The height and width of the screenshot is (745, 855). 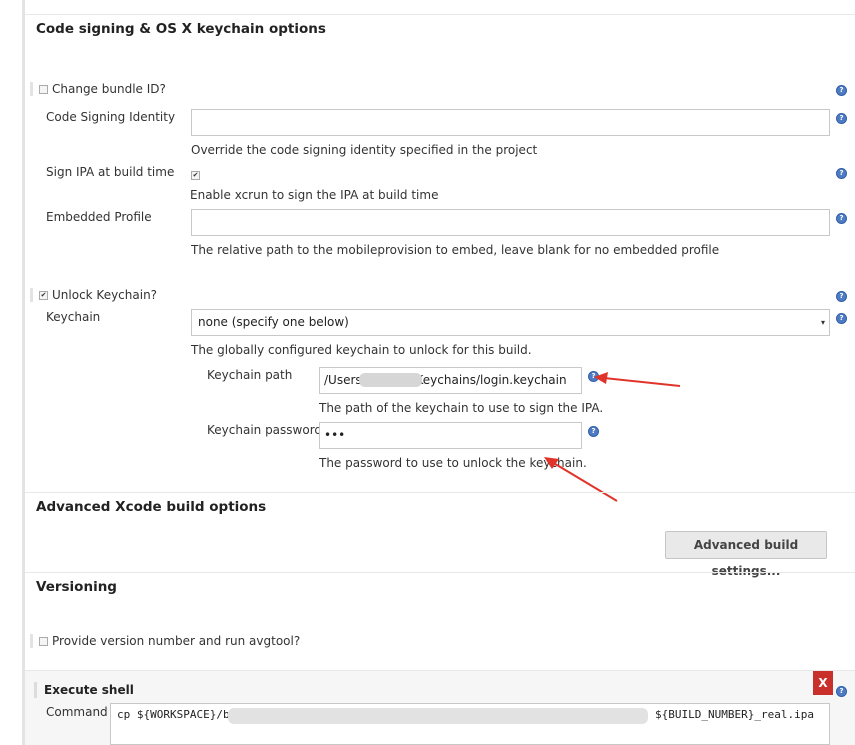 I want to click on provide-version-row: Provide version number and run avgtool?, so click(x=165, y=641).